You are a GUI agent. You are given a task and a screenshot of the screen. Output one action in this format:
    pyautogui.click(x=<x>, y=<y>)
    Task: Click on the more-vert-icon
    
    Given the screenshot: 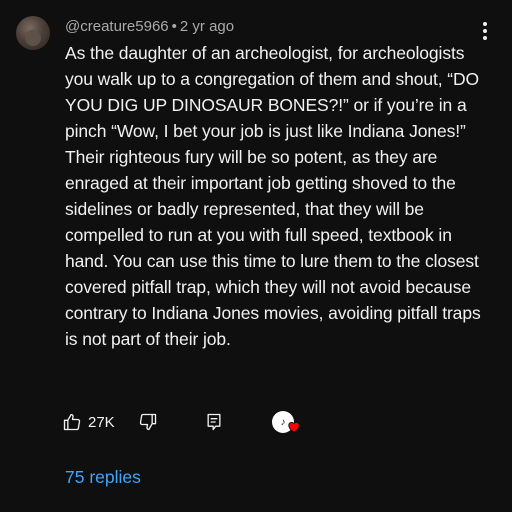 What is the action you would take?
    pyautogui.click(x=485, y=32)
    